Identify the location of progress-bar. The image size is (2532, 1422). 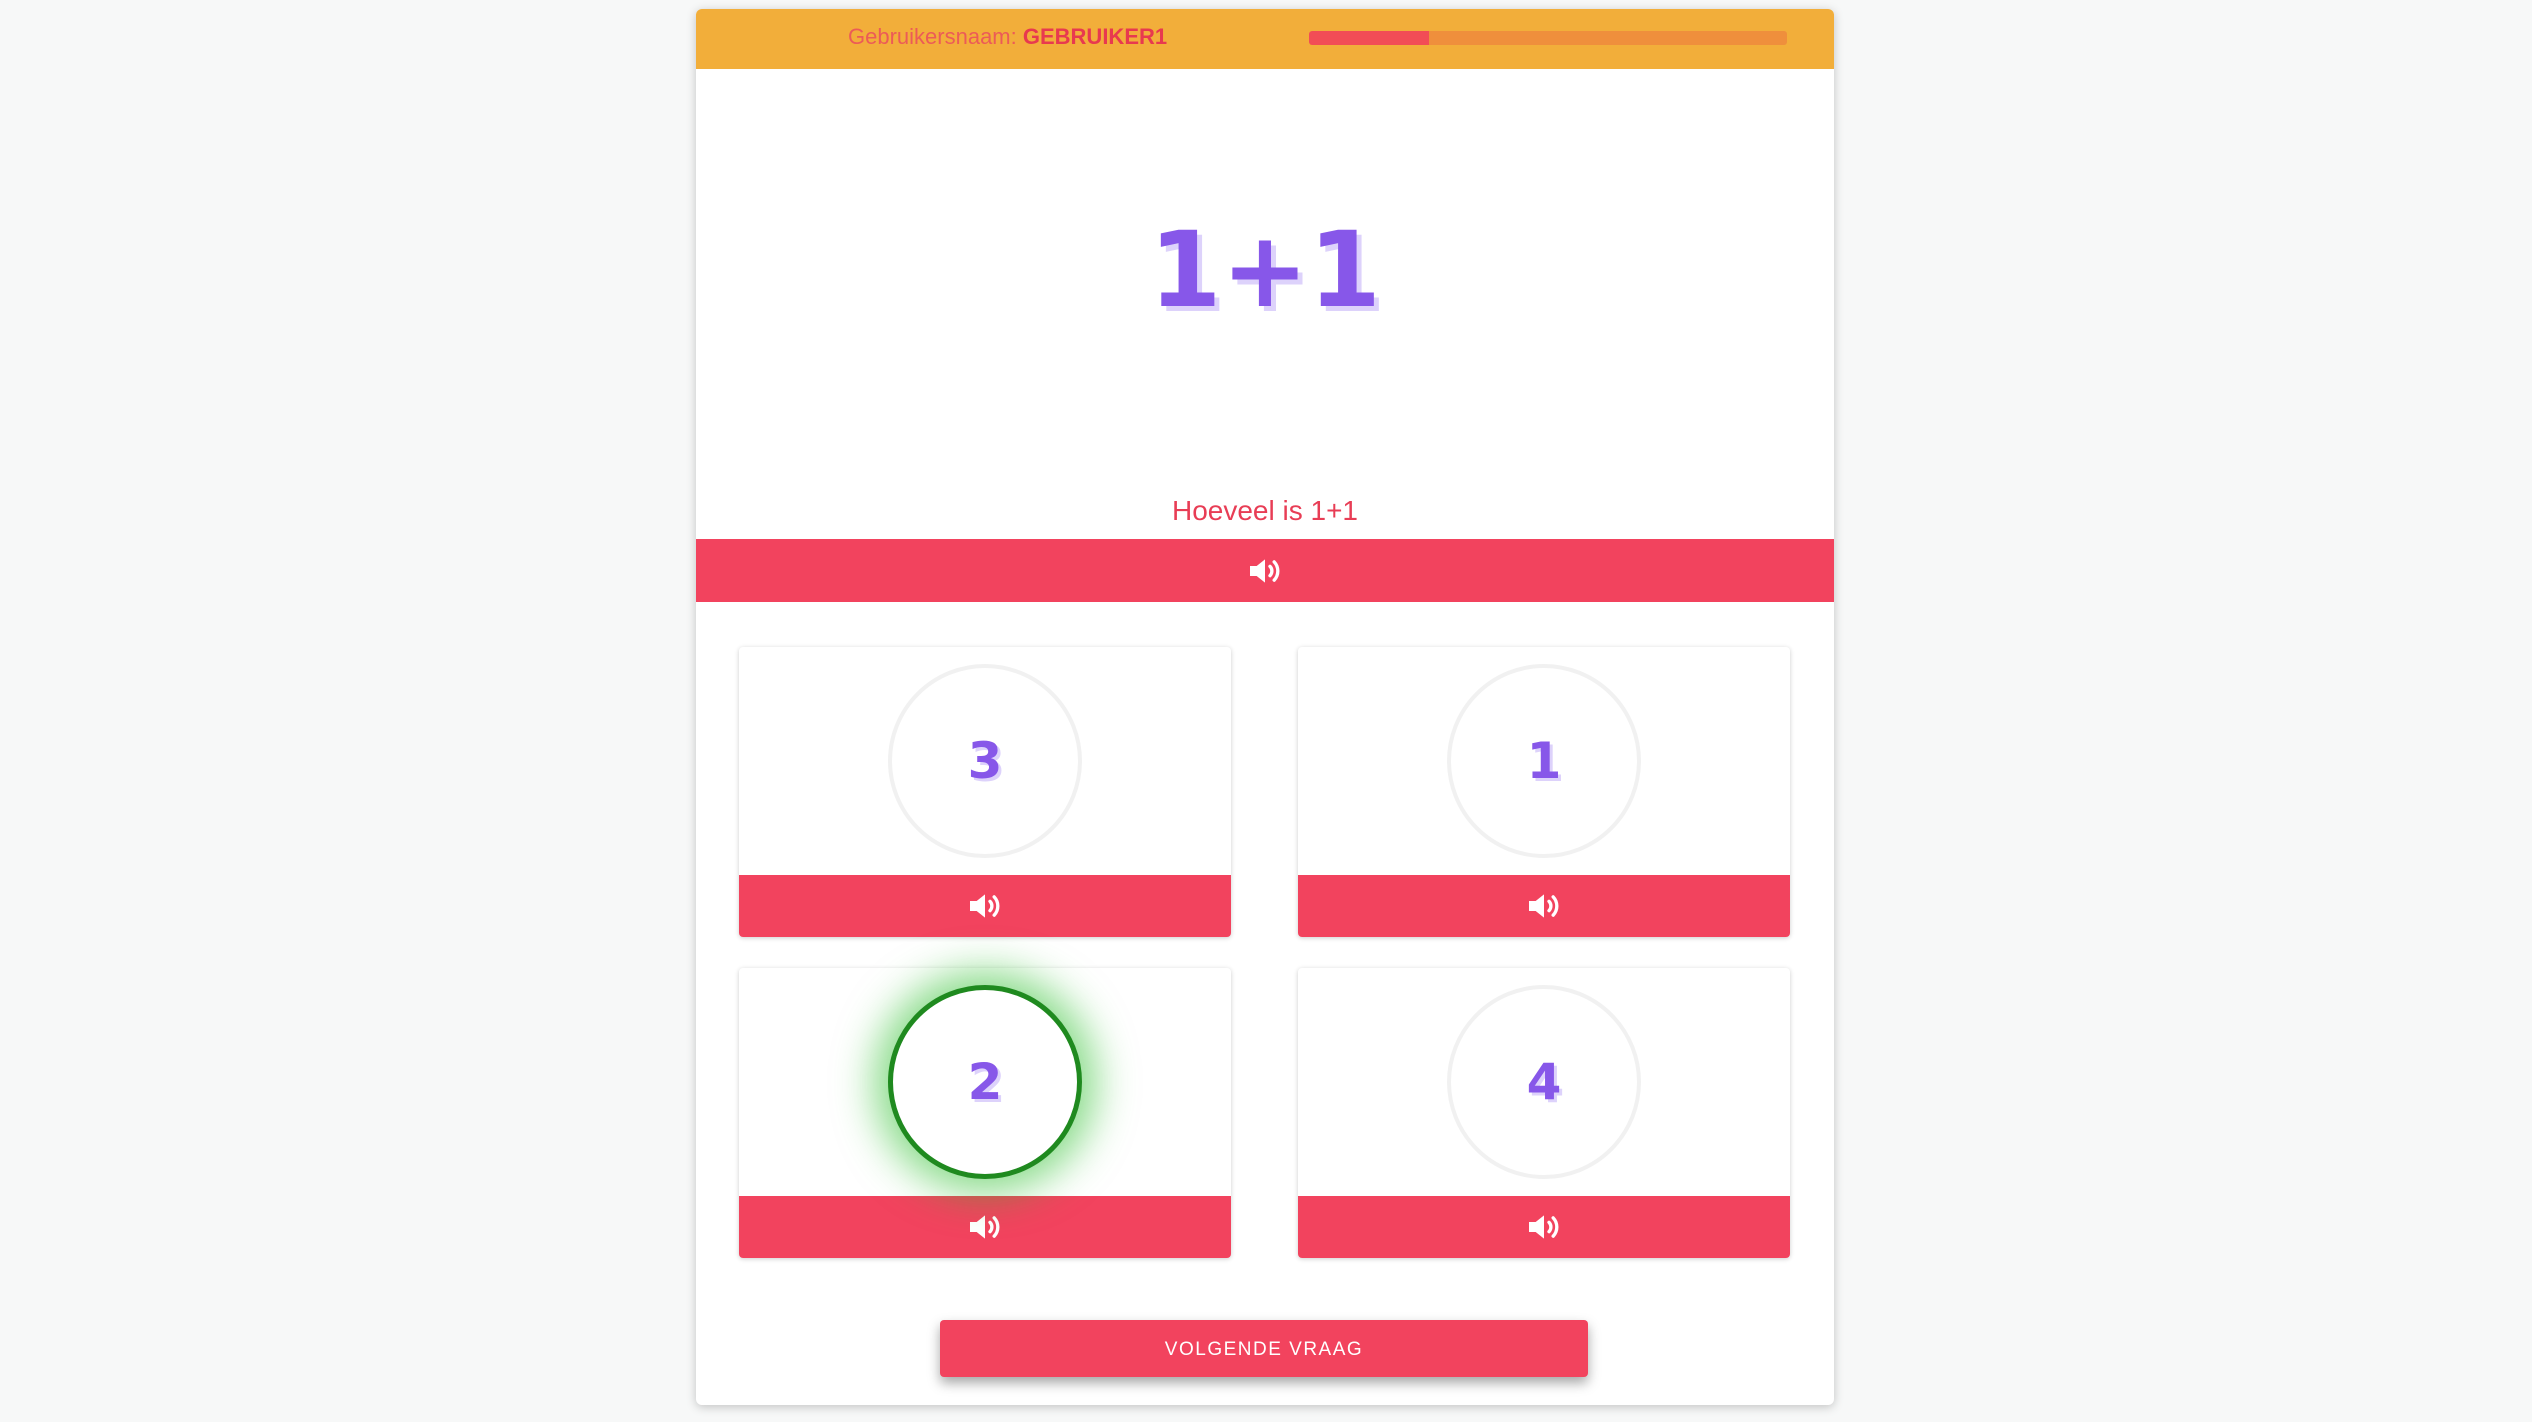
(1548, 38).